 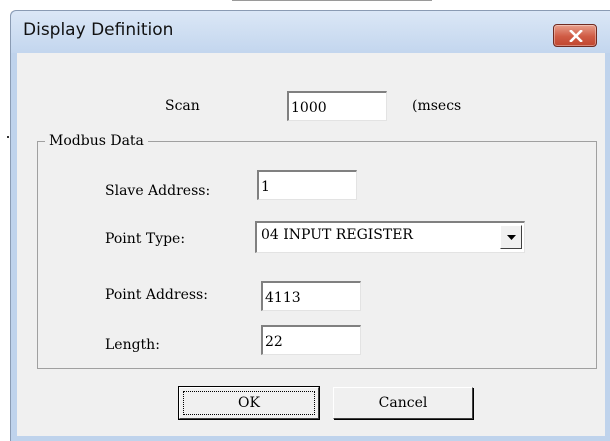 What do you see at coordinates (310, 32) in the screenshot?
I see `title-bar: Display Definition` at bounding box center [310, 32].